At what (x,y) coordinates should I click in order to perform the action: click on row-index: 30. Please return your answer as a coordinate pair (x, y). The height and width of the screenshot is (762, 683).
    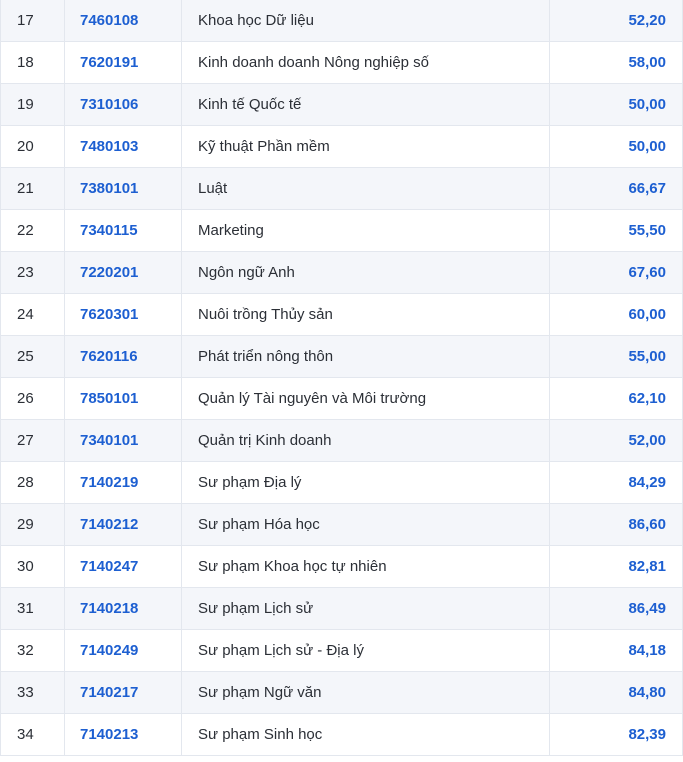
    Looking at the image, I should click on (32, 566).